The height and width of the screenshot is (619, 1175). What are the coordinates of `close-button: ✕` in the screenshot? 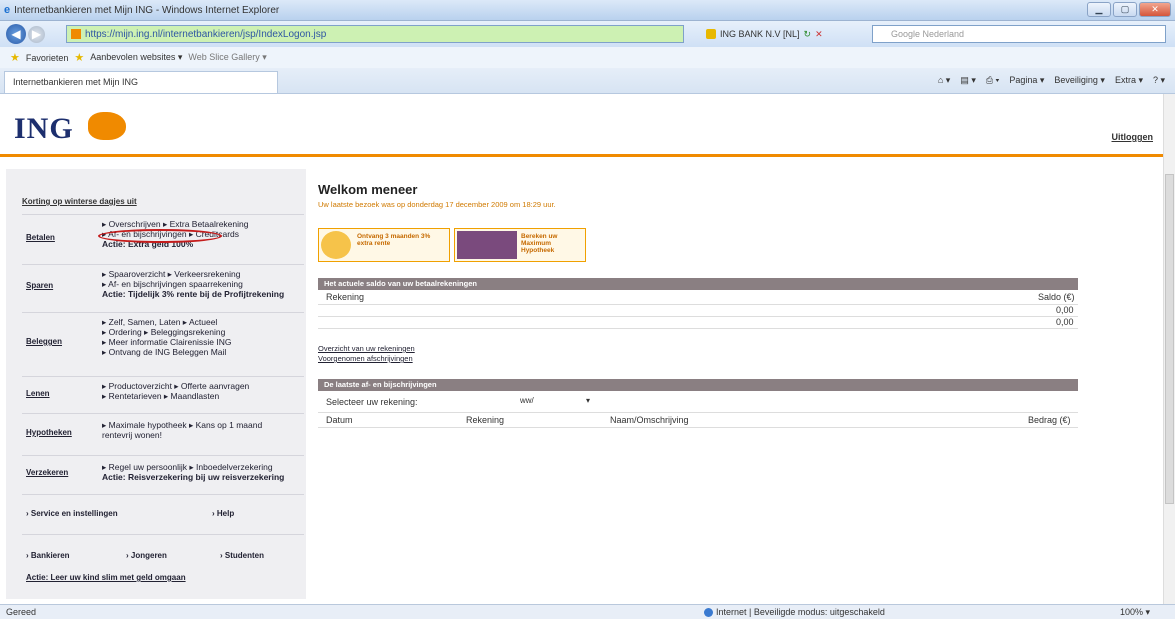 It's located at (1155, 9).